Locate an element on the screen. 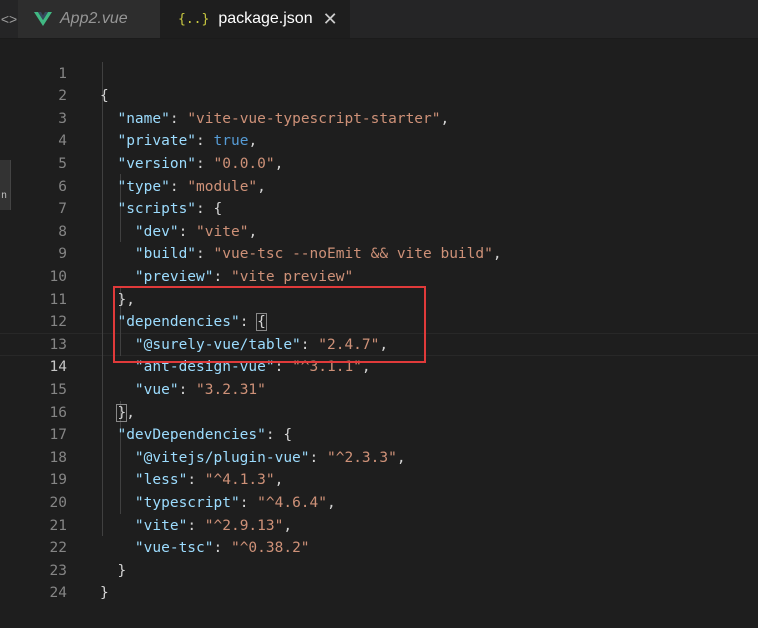  line-number: 24 is located at coordinates (58, 593).